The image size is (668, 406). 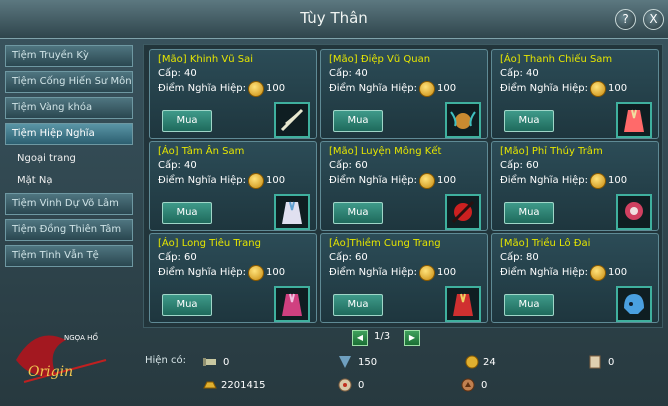 What do you see at coordinates (402, 375) in the screenshot?
I see `currency-bar: Hiện có: 0 150 24 0 2201415 0 0` at bounding box center [402, 375].